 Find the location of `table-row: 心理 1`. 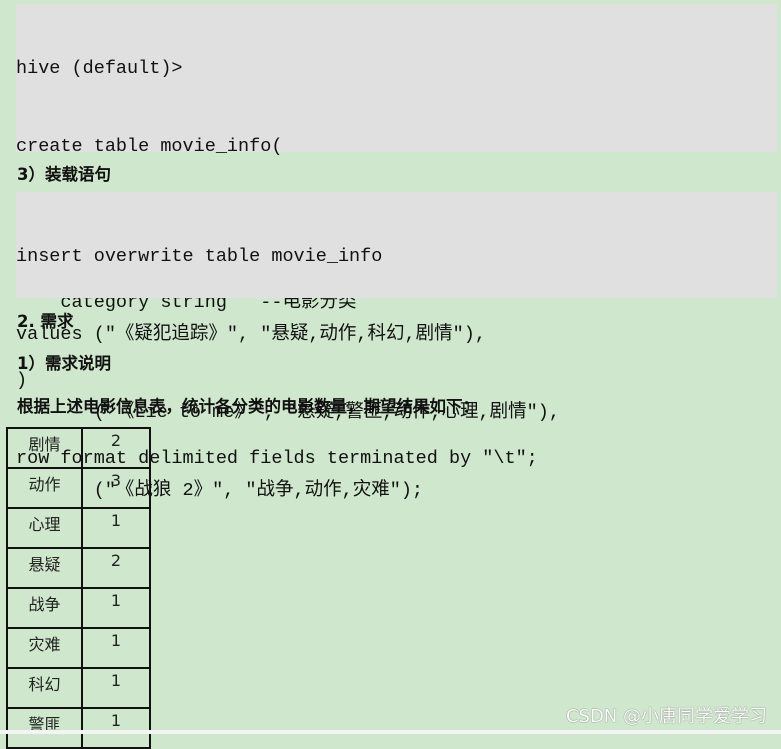

table-row: 心理 1 is located at coordinates (78, 528).